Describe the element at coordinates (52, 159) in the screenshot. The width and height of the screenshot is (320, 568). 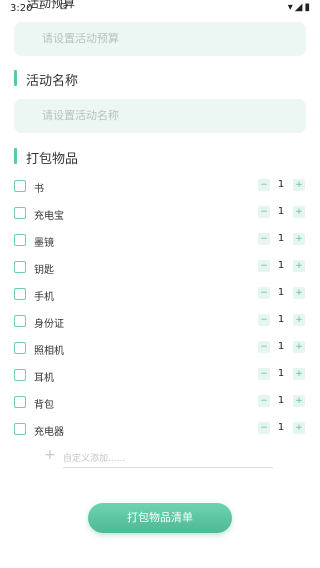
I see `packing-items-title: 打包物品` at that location.